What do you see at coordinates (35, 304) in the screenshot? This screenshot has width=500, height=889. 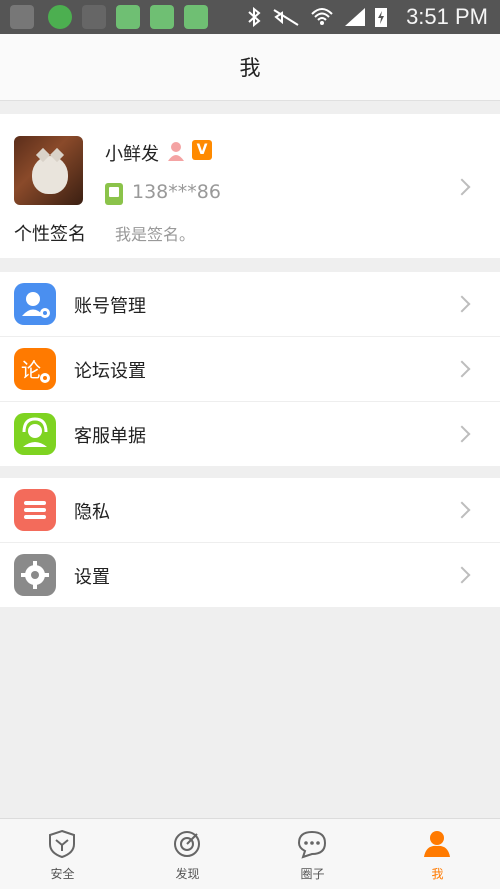 I see `account-icon` at bounding box center [35, 304].